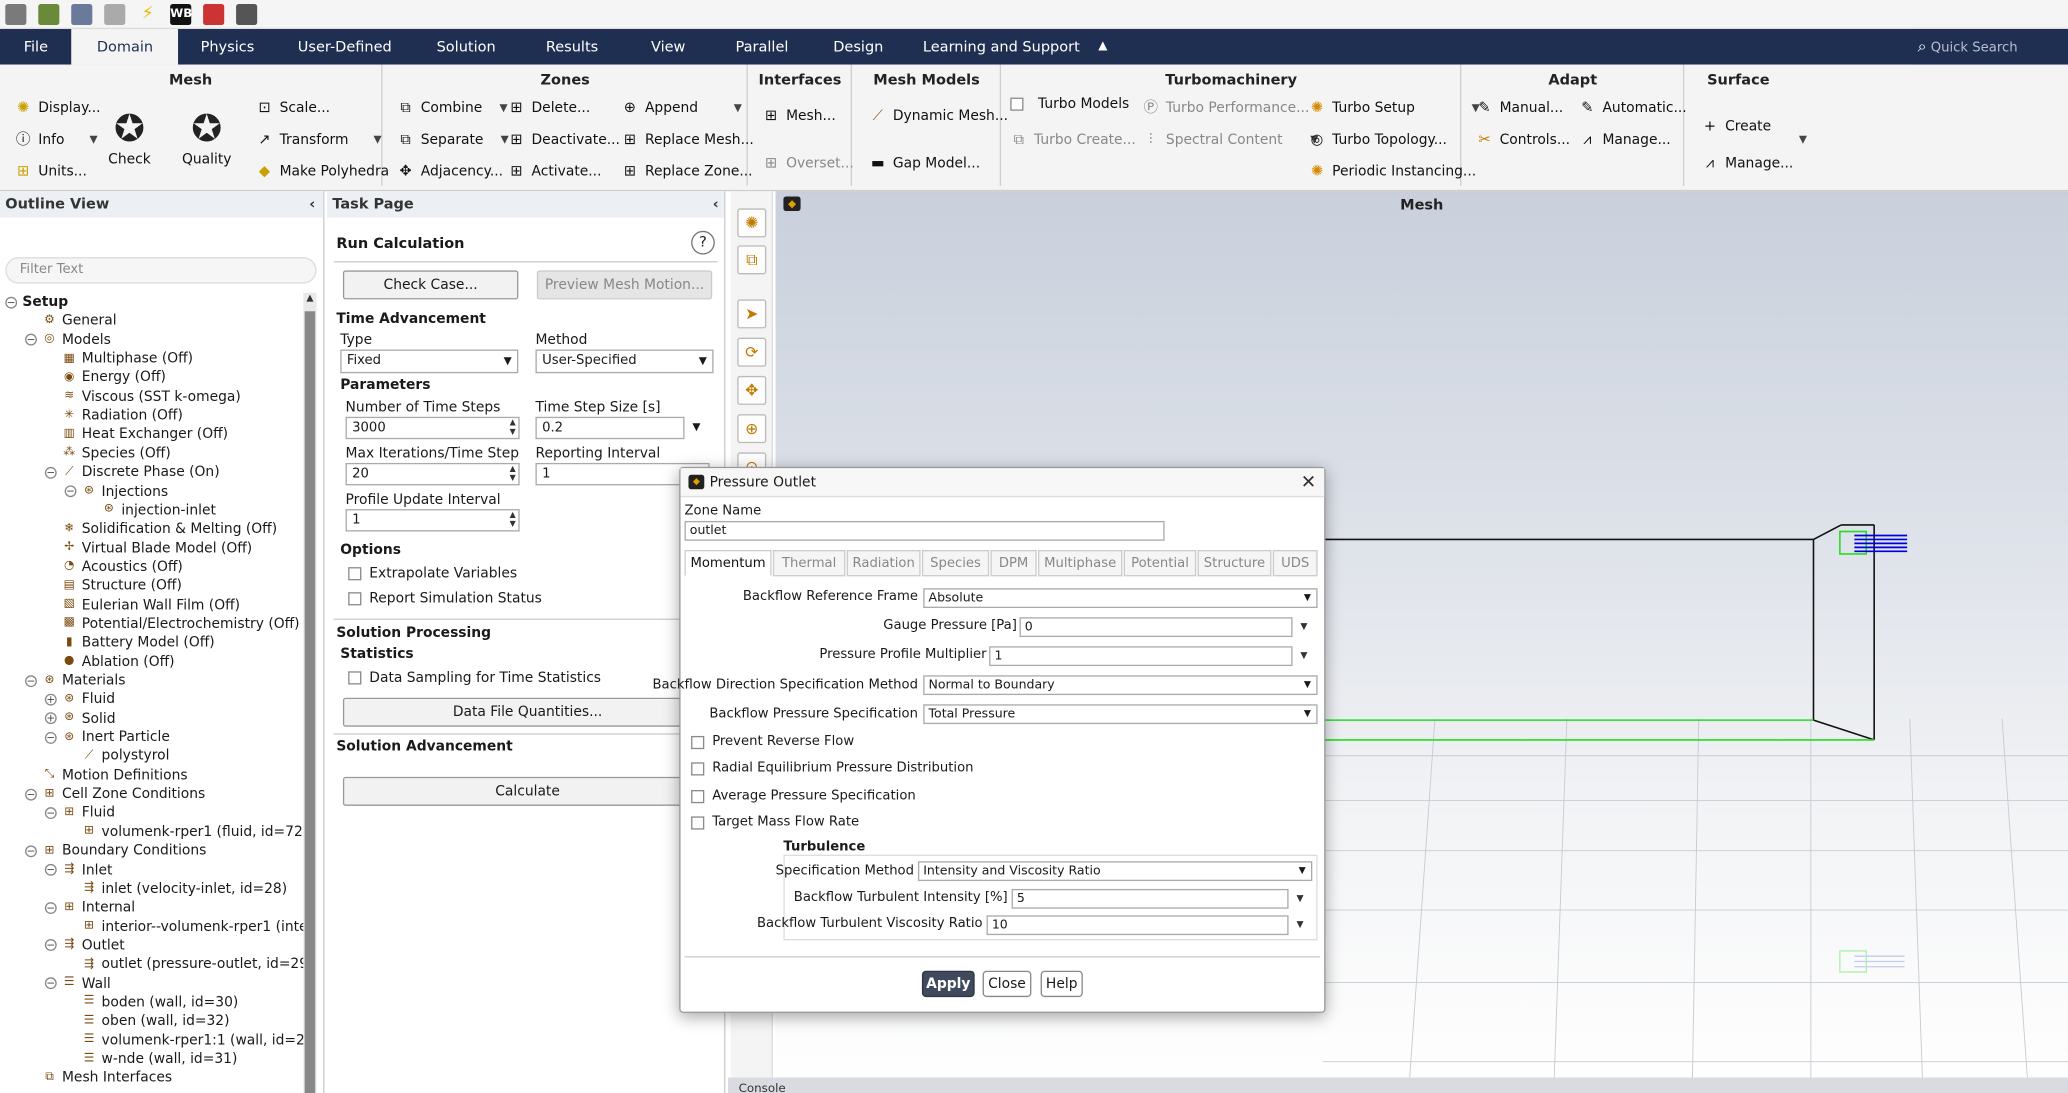 Image resolution: width=2068 pixels, height=1093 pixels. What do you see at coordinates (181, 14) in the screenshot?
I see `workbench-icon: WB` at bounding box center [181, 14].